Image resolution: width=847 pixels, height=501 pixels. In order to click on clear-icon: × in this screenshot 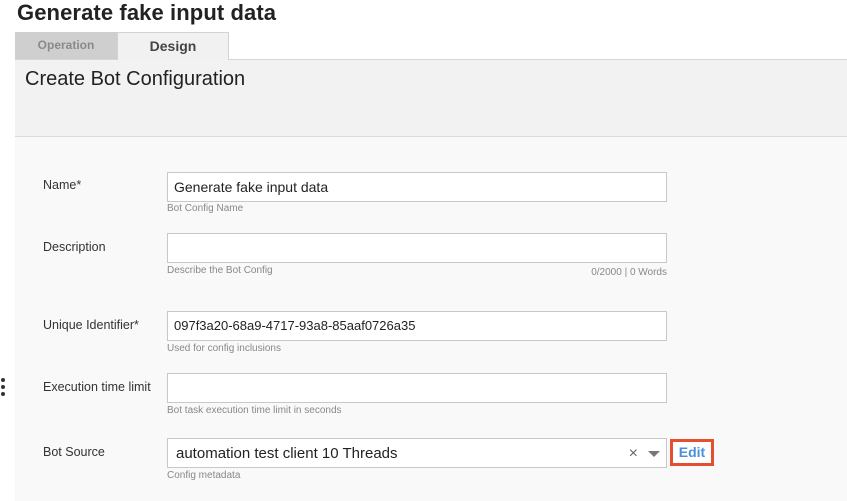, I will do `click(633, 454)`.